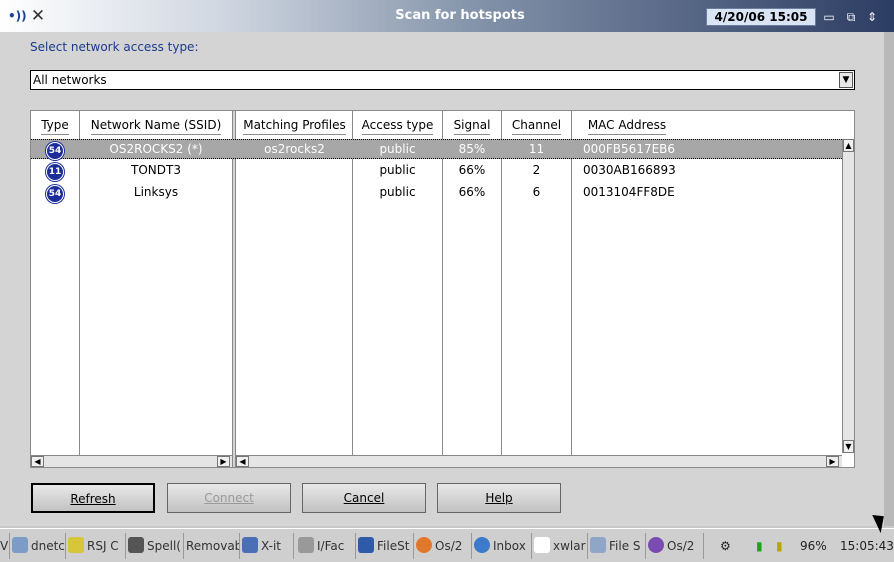  I want to click on taskbar-item: Removab, so click(213, 546).